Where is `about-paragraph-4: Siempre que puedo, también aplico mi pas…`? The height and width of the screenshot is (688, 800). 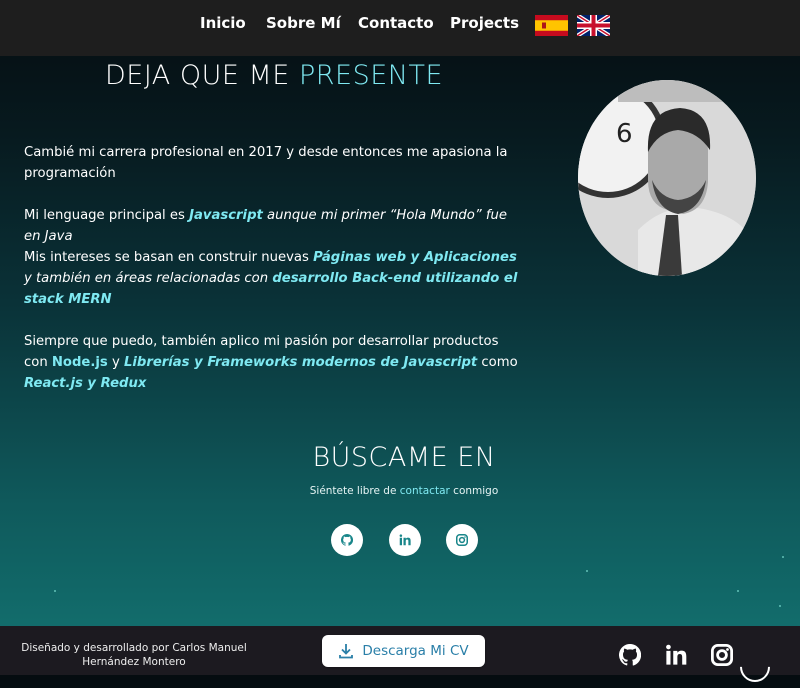 about-paragraph-4: Siempre que puedo, también aplico mi pas… is located at coordinates (274, 362).